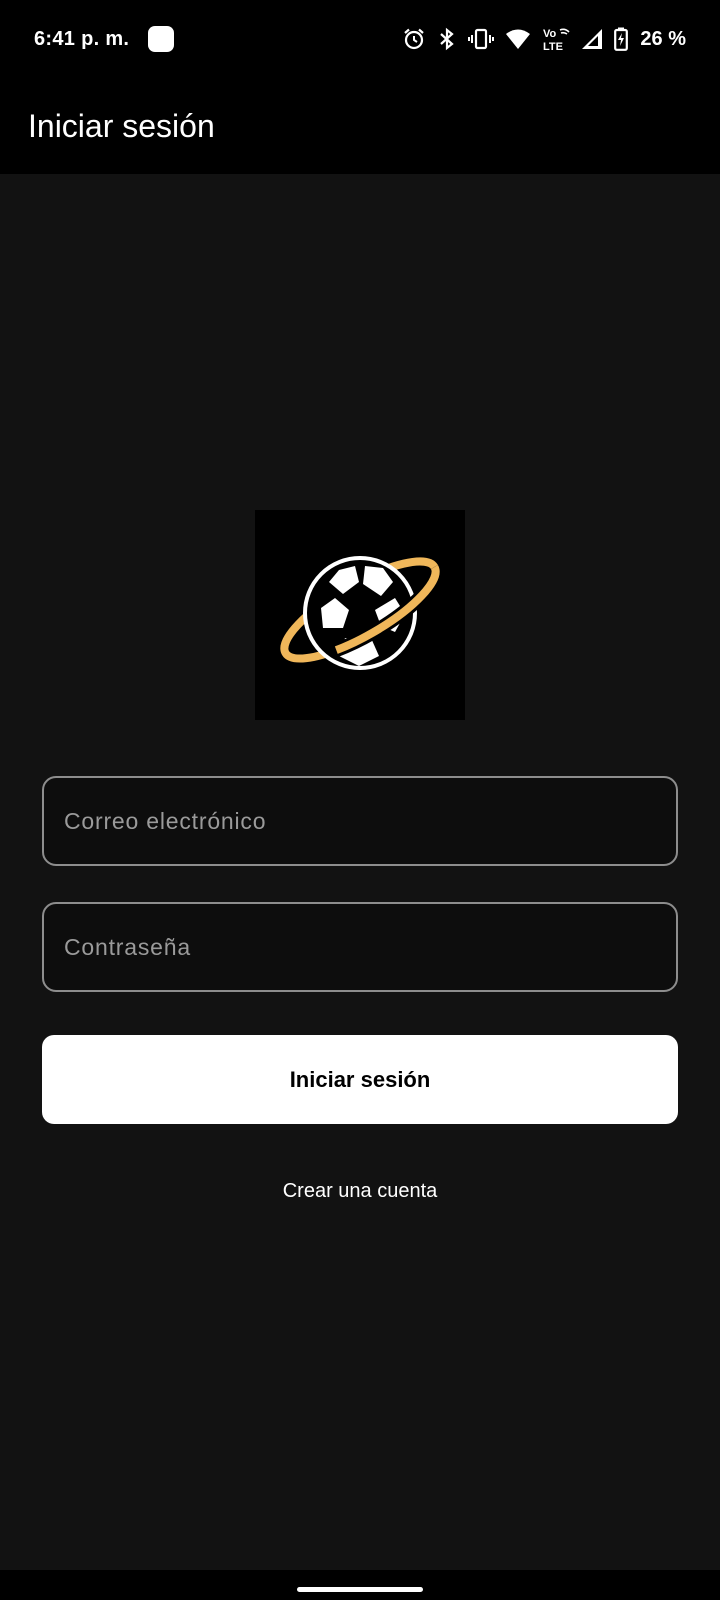 This screenshot has height=1600, width=720. Describe the element at coordinates (518, 39) in the screenshot. I see `wifi-icon` at that location.